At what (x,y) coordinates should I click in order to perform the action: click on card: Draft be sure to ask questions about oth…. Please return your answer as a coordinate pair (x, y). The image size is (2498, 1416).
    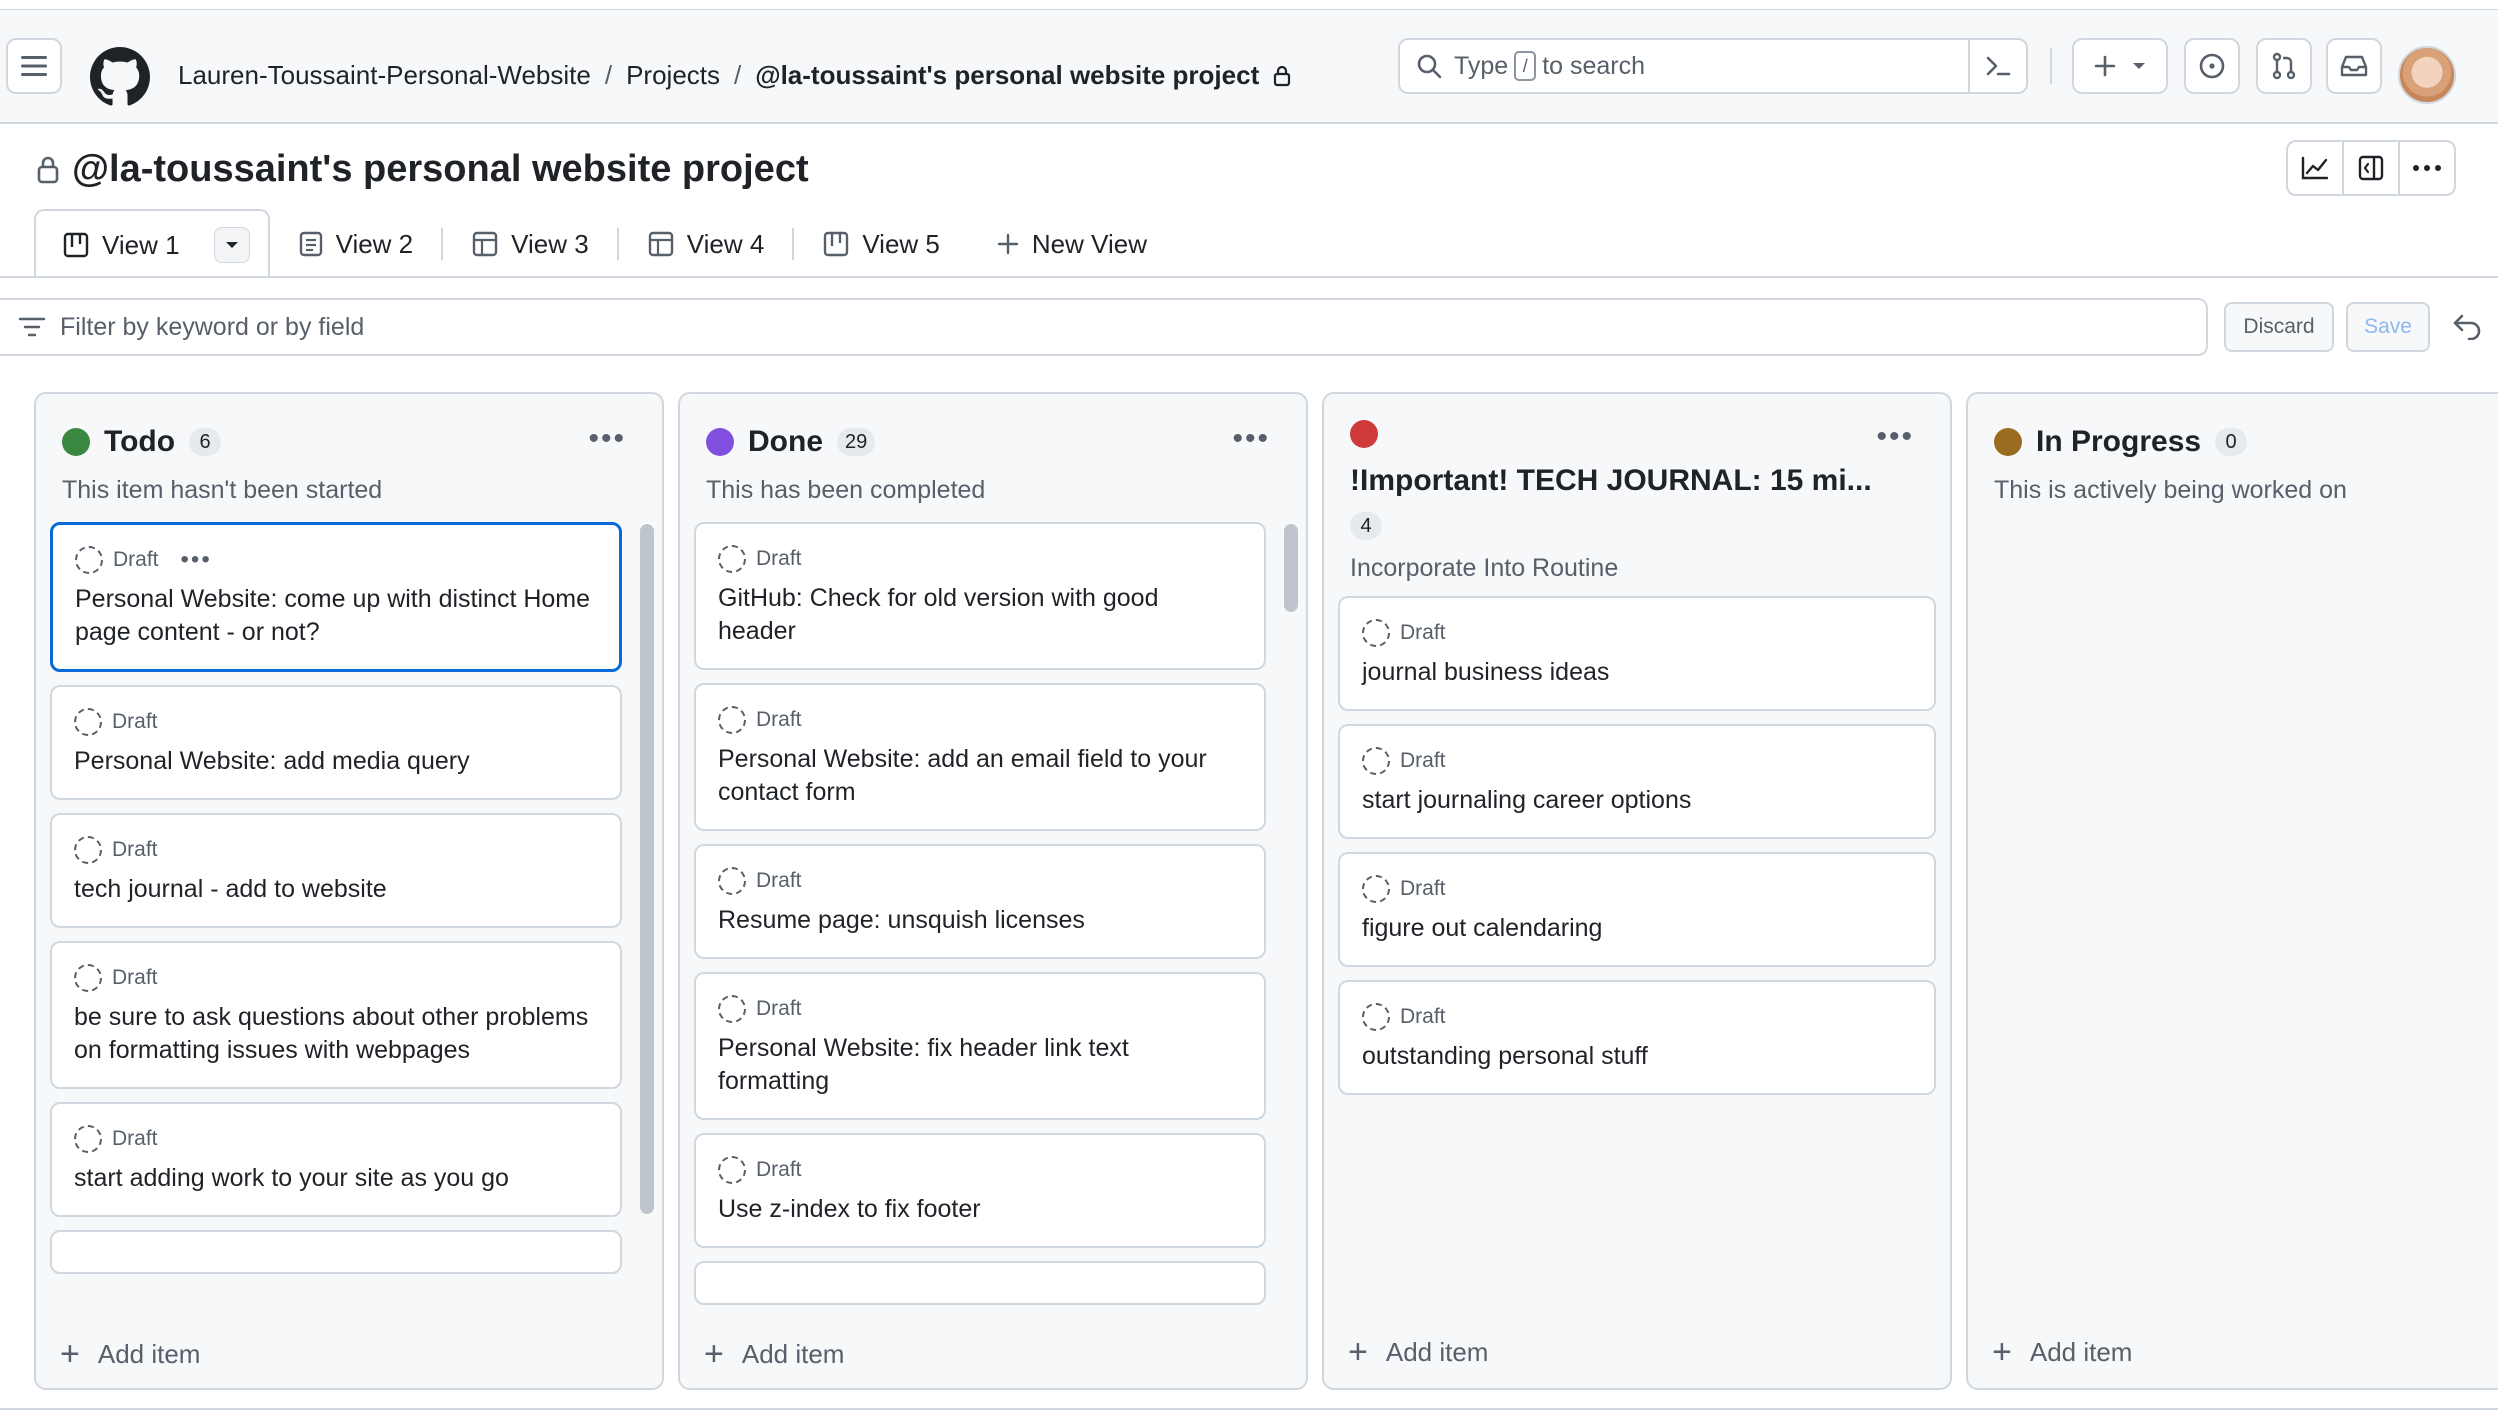
    Looking at the image, I should click on (336, 1015).